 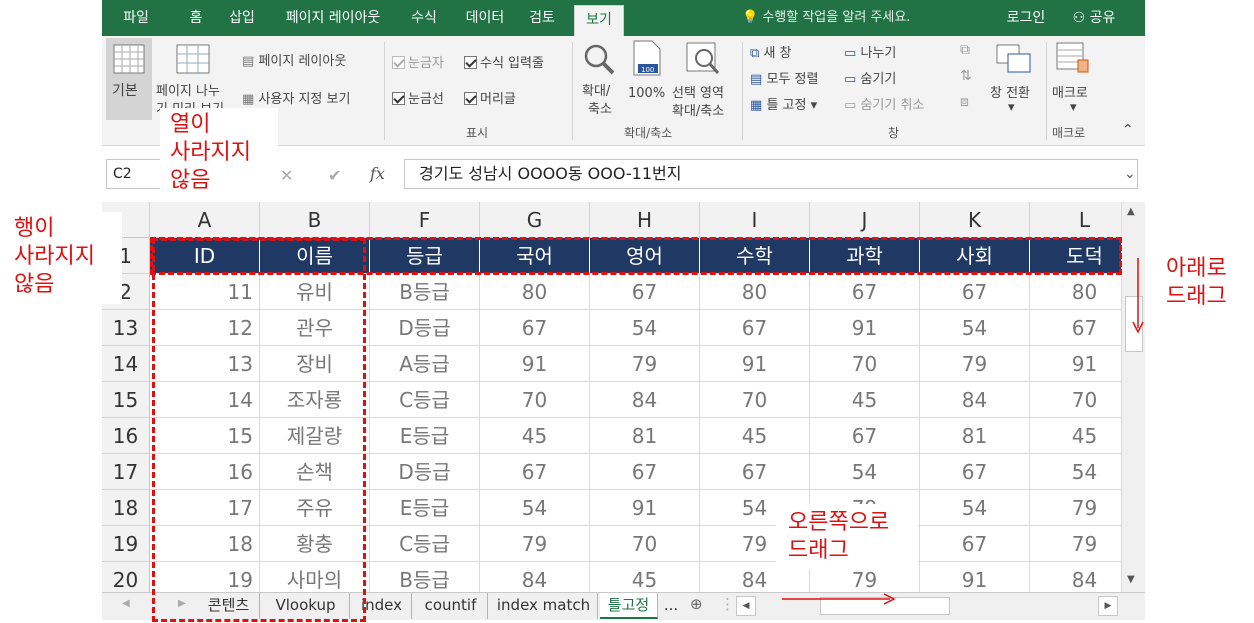 What do you see at coordinates (205, 220) in the screenshot?
I see `column-header: A` at bounding box center [205, 220].